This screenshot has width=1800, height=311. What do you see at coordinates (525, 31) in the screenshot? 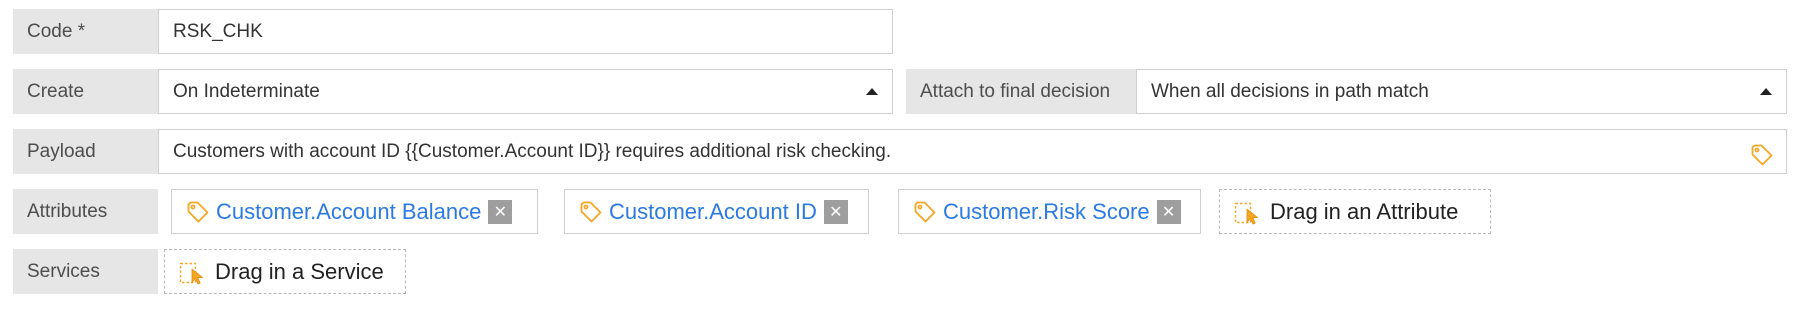
I see `code-input: RSK_CHK` at bounding box center [525, 31].